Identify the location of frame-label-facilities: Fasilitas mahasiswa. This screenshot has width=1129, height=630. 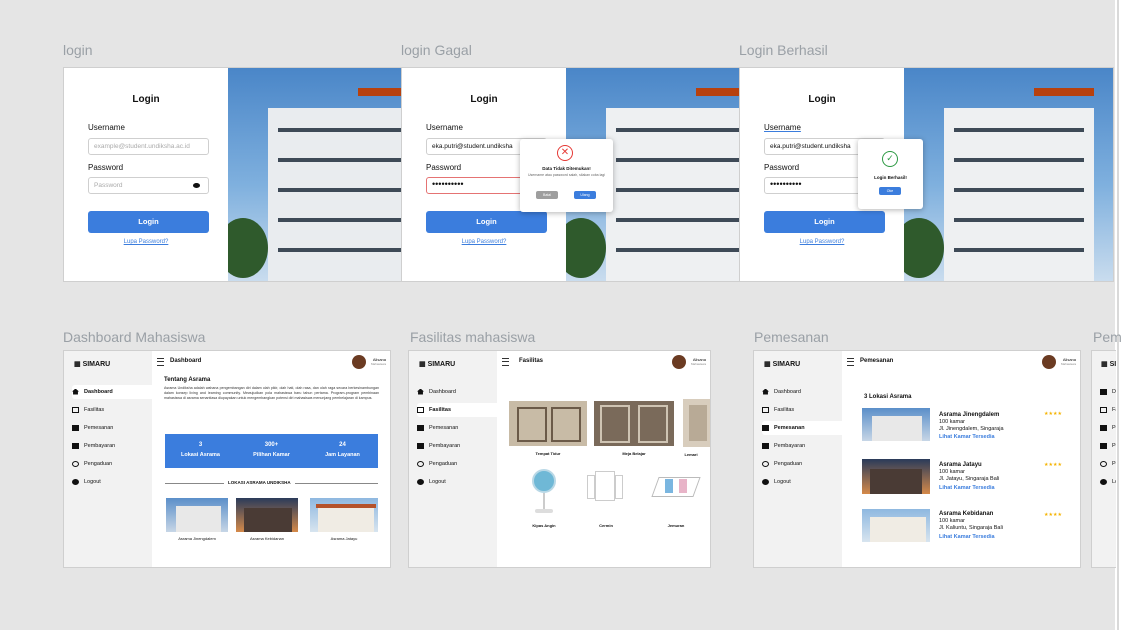
(473, 337).